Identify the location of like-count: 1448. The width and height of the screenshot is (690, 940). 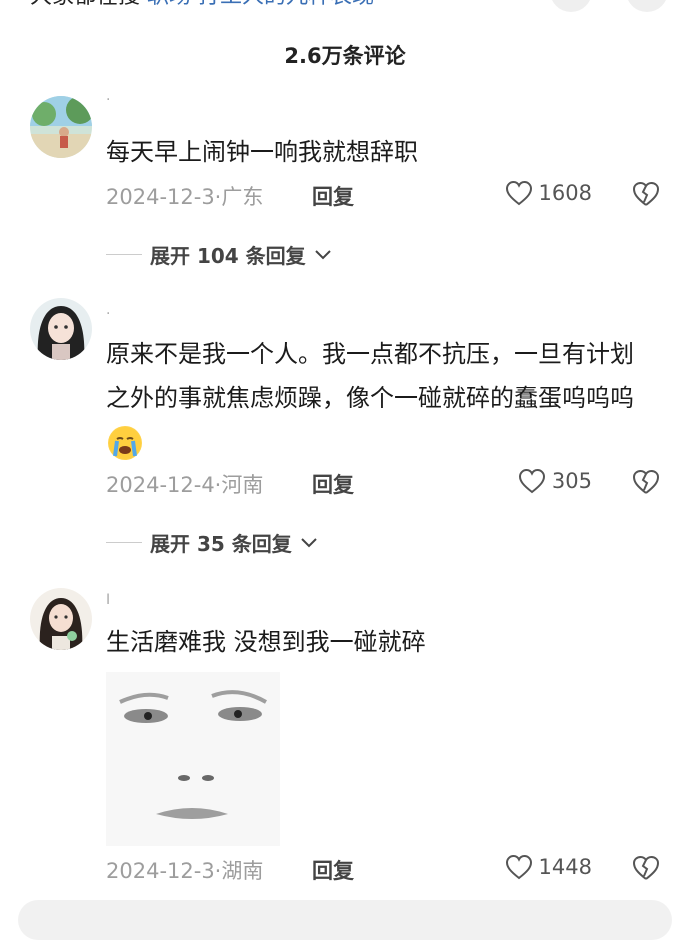
(565, 867).